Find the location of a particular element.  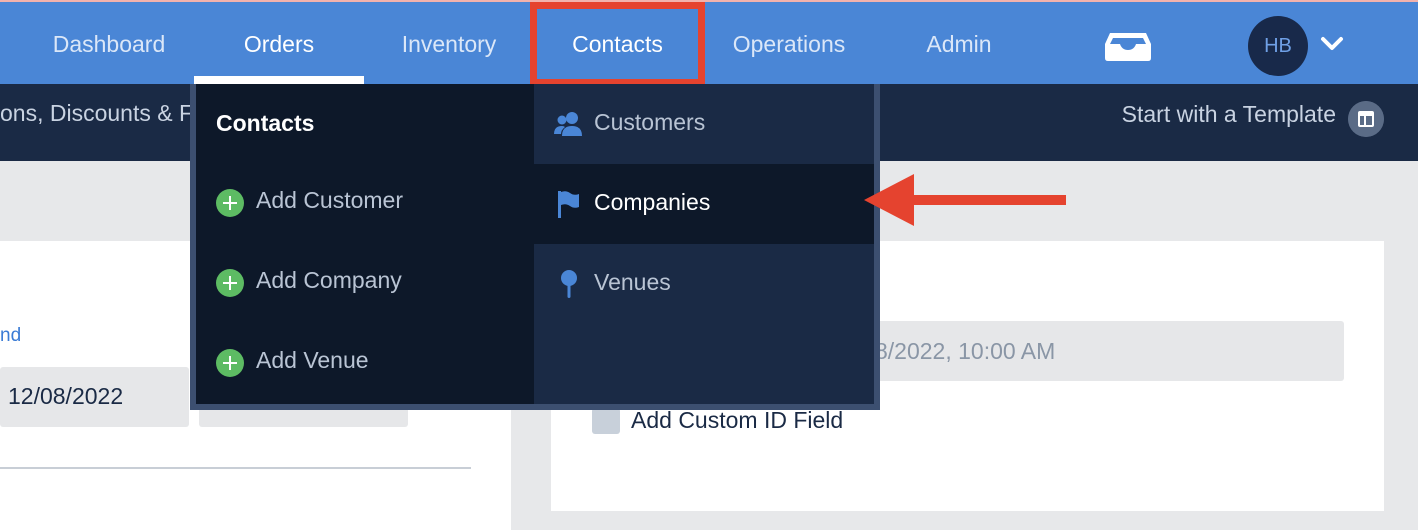

flag-icon is located at coordinates (568, 204).